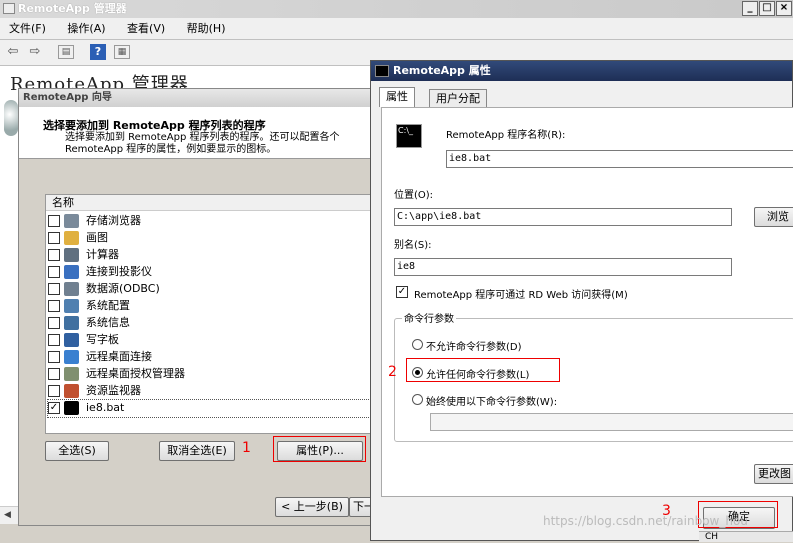 This screenshot has height=543, width=793. Describe the element at coordinates (492, 402) in the screenshot. I see `radio-always-args-label: 始终使用以下命令行参数(W):` at that location.